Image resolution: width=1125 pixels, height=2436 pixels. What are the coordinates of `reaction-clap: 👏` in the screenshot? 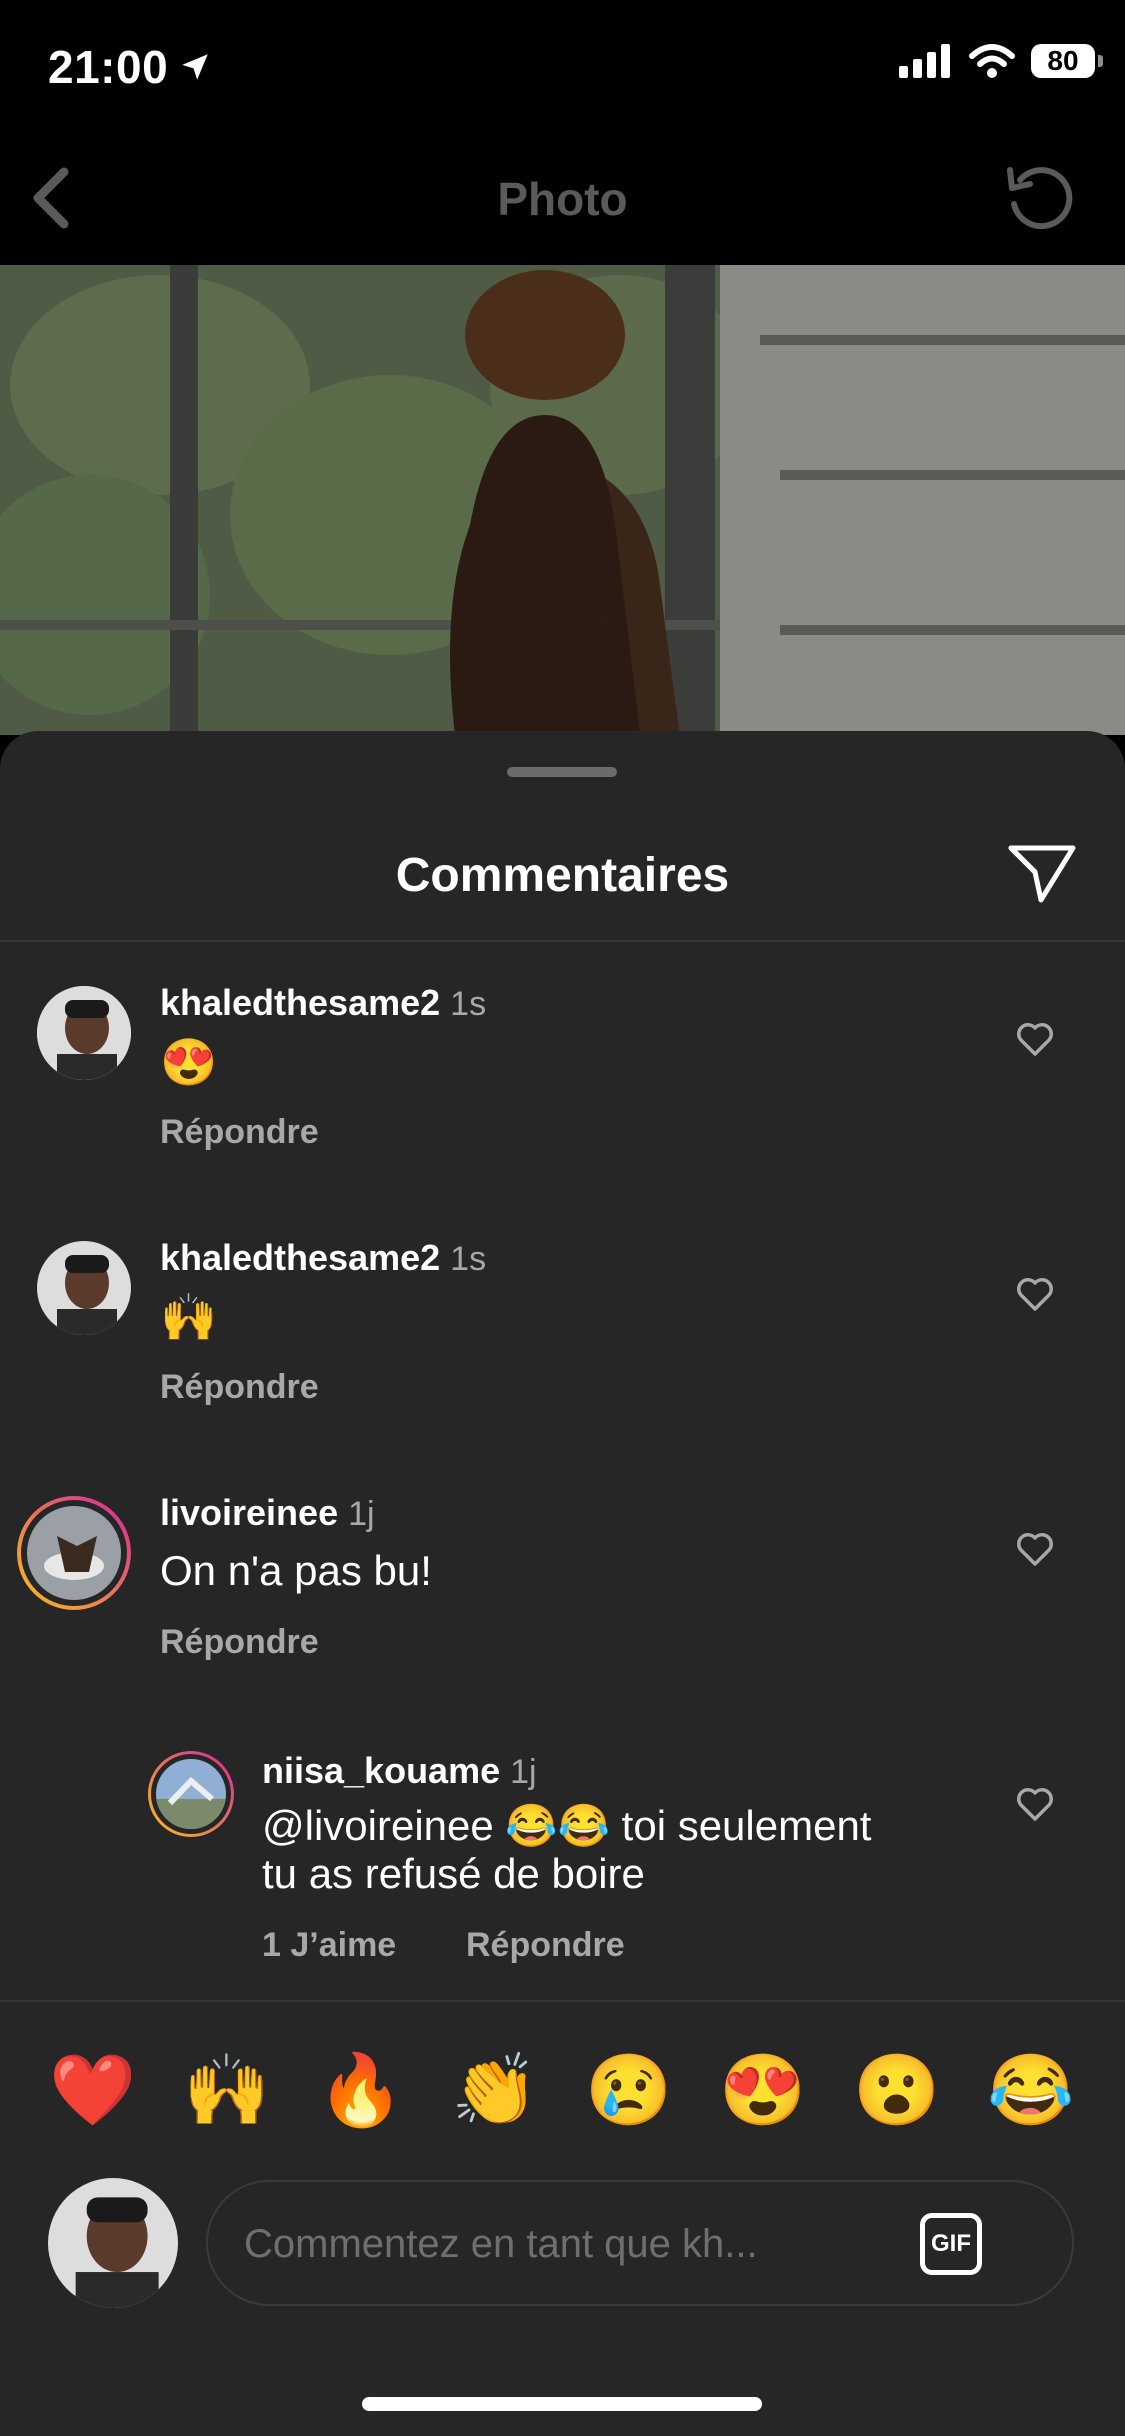 It's located at (495, 2090).